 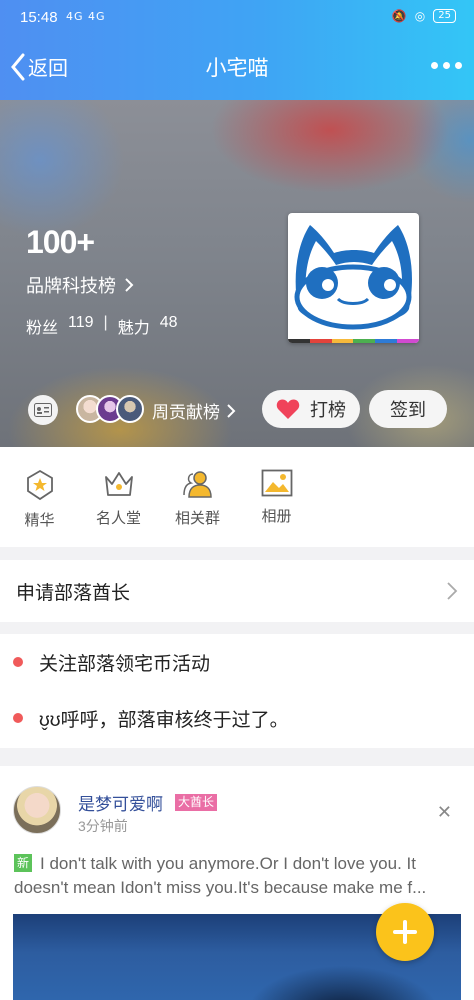 I want to click on notice-item: ʊ̬ʊ呼呼，部落审核终于过了。, so click(x=237, y=718).